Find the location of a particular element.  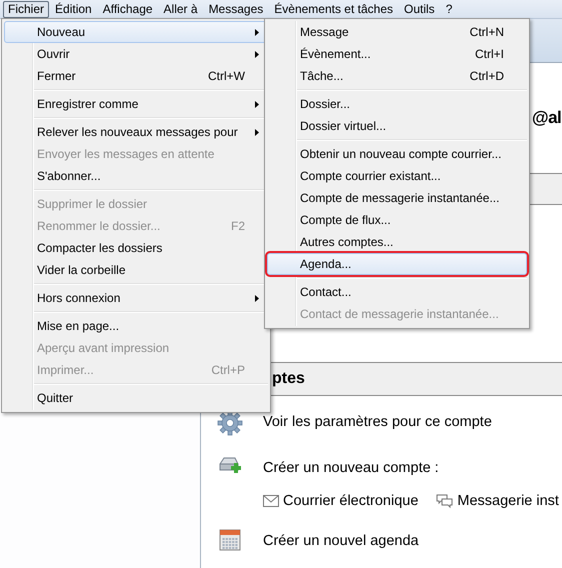

action-link: Voir les paramètres pour ce compte is located at coordinates (377, 422).